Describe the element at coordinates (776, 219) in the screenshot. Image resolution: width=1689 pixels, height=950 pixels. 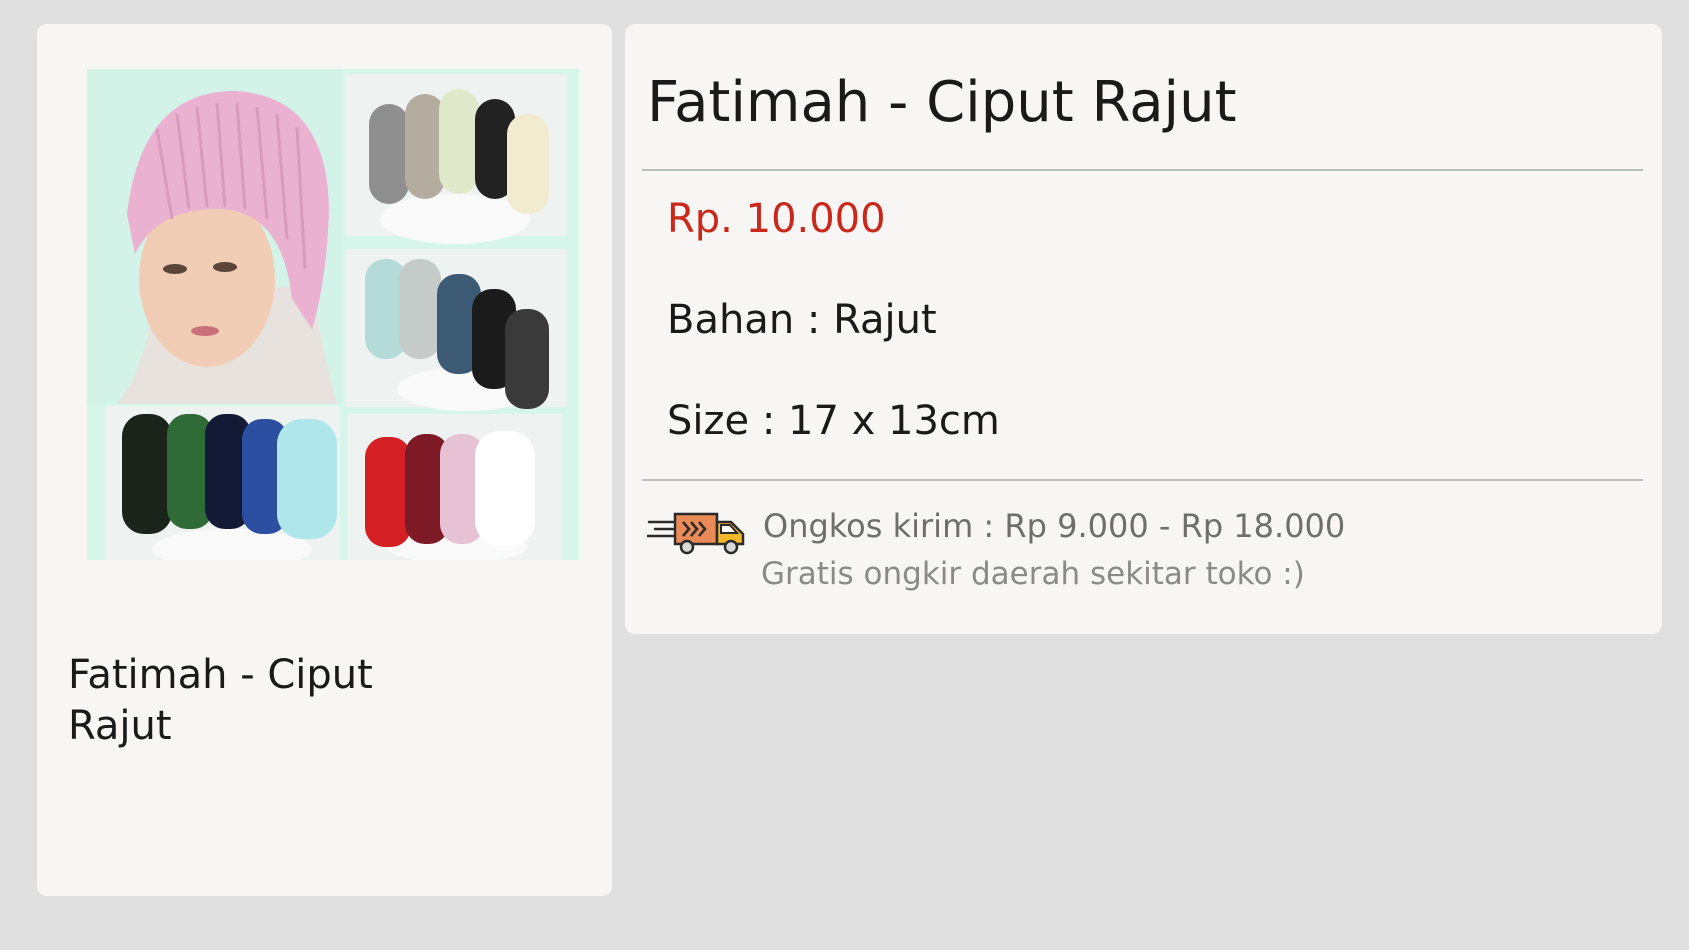
I see `product-price: Rp. 10.000` at that location.